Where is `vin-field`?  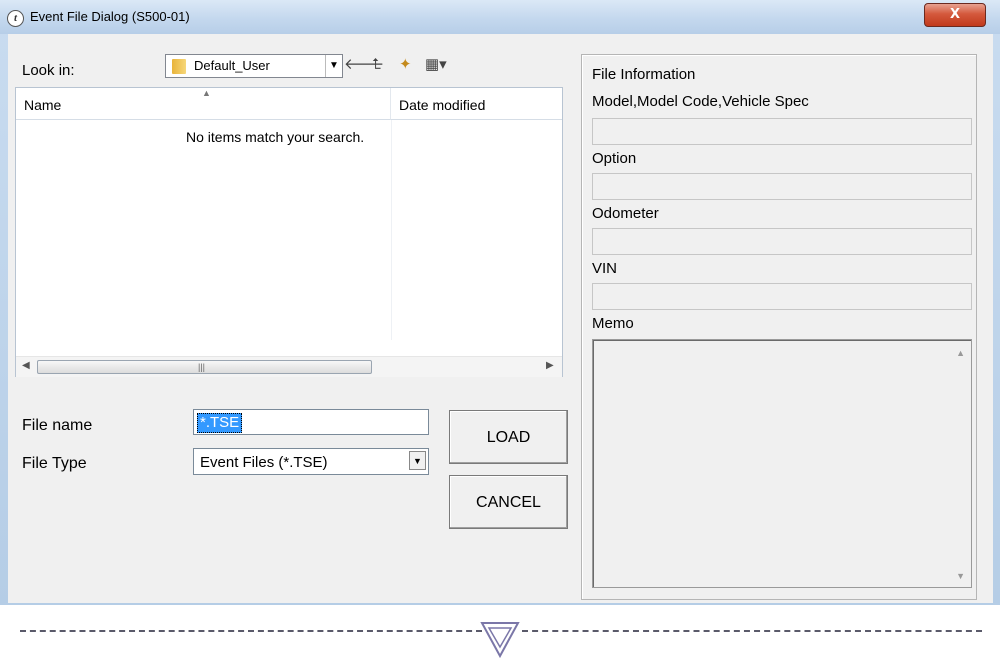 vin-field is located at coordinates (782, 296).